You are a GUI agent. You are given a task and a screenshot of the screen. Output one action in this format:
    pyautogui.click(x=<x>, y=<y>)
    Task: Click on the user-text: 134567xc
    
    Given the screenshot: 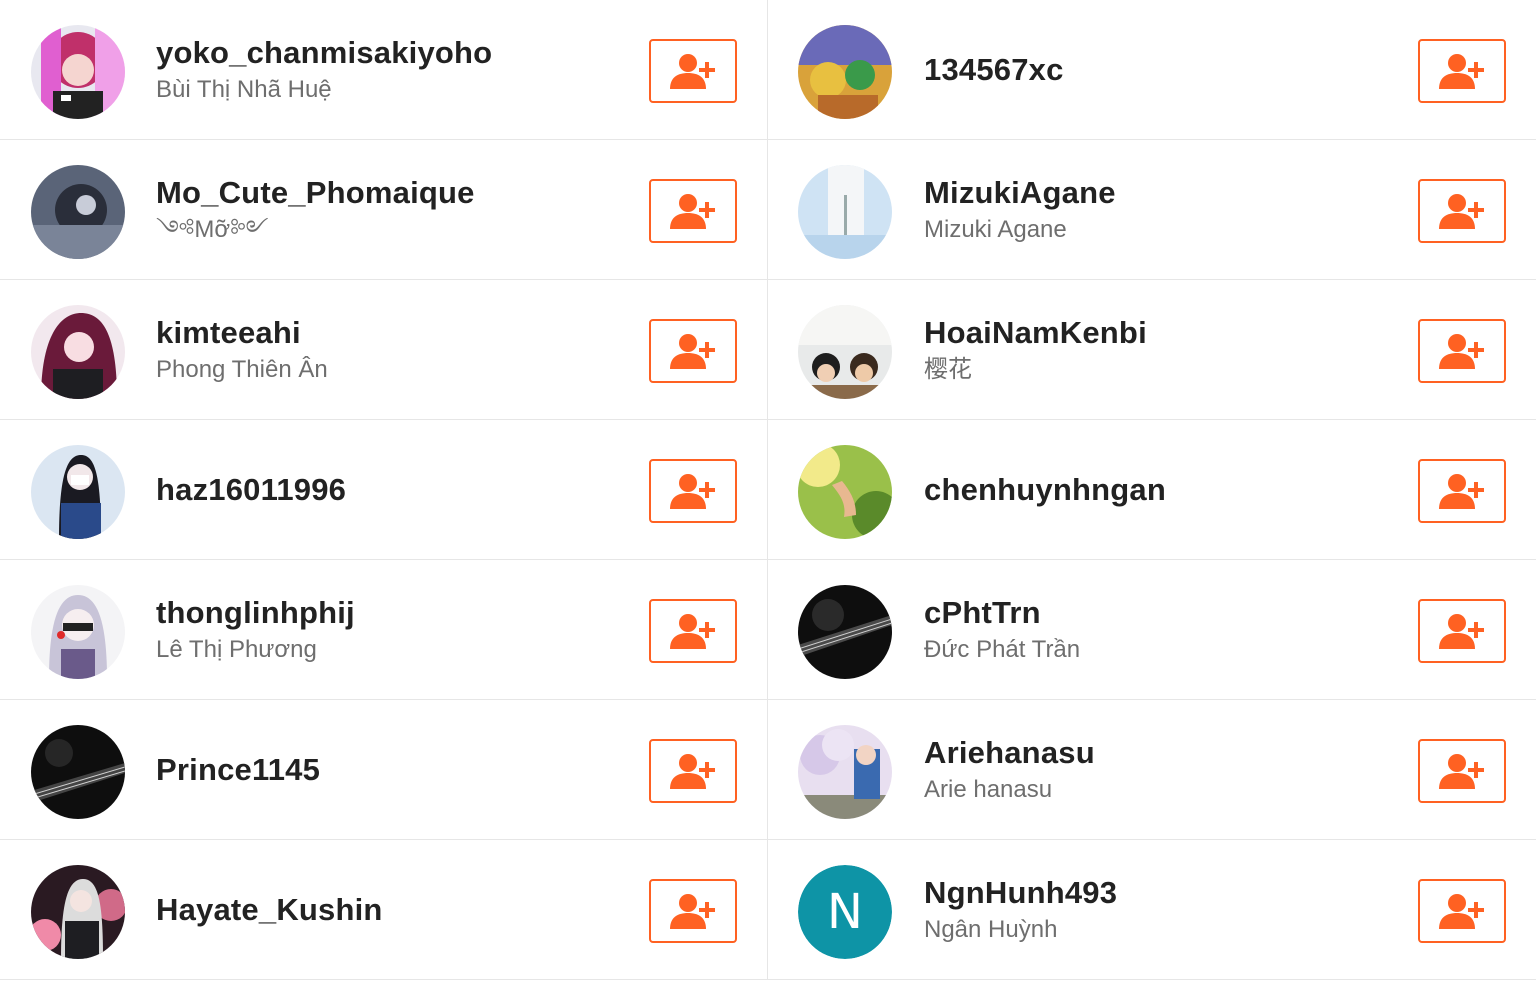 What is the action you would take?
    pyautogui.click(x=1145, y=70)
    